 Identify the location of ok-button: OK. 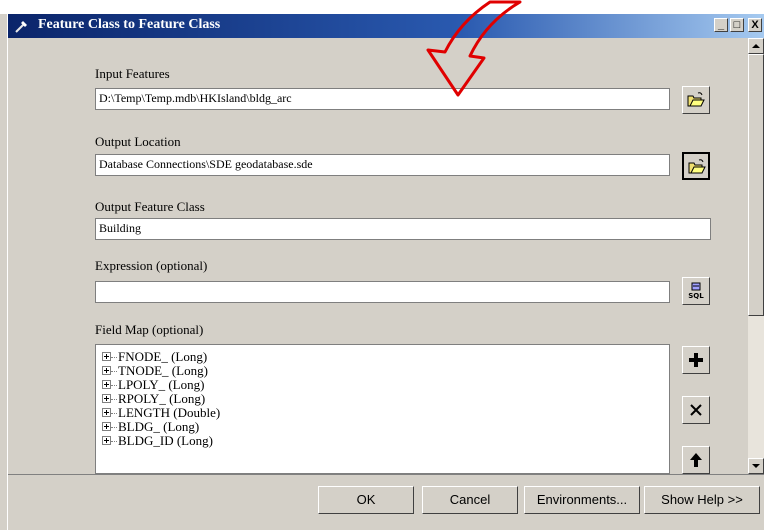
(366, 500).